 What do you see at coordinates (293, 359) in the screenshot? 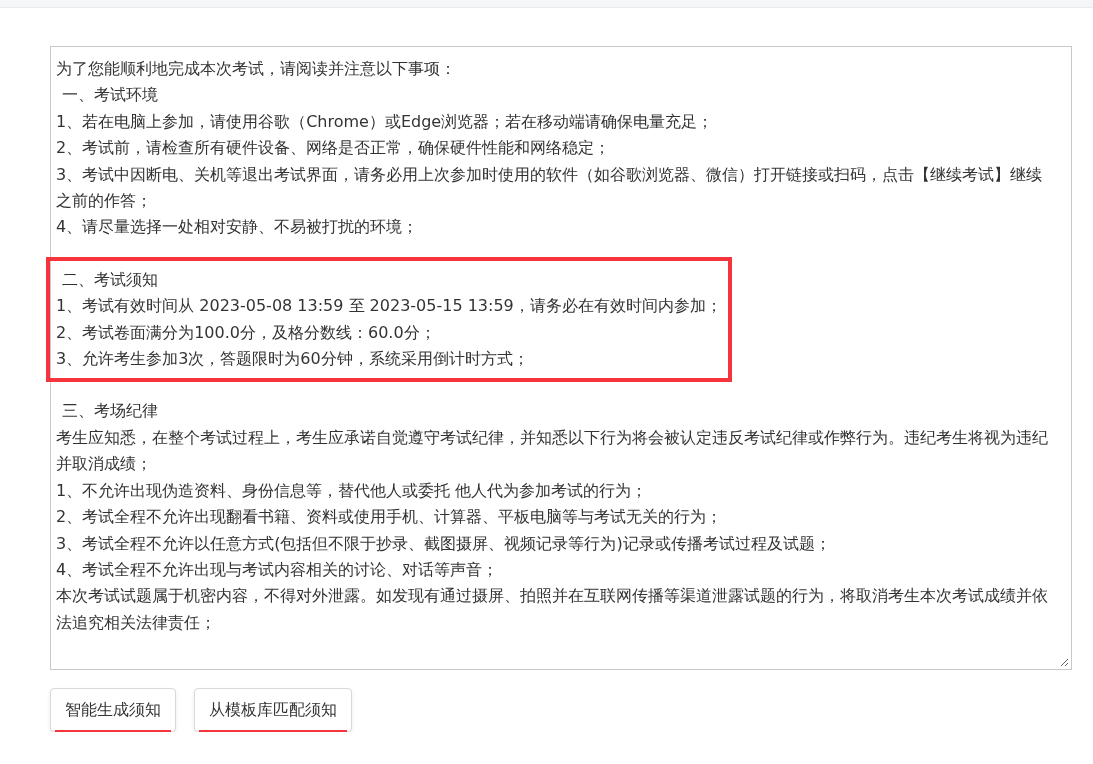
I see `notice-line: 3、允许考生参加3次，答题限时为60分钟，系统采用倒计时方式；` at bounding box center [293, 359].